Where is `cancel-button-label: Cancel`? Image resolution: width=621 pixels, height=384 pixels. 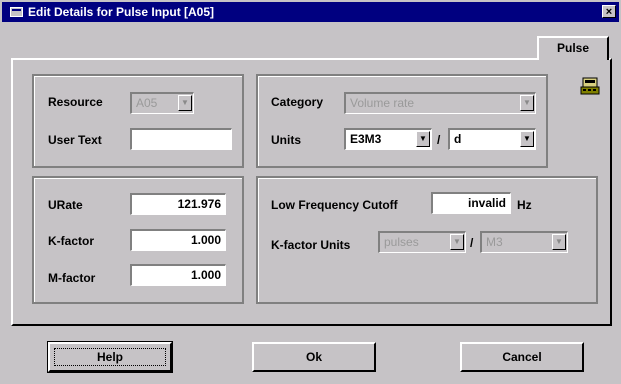 cancel-button-label: Cancel is located at coordinates (522, 357).